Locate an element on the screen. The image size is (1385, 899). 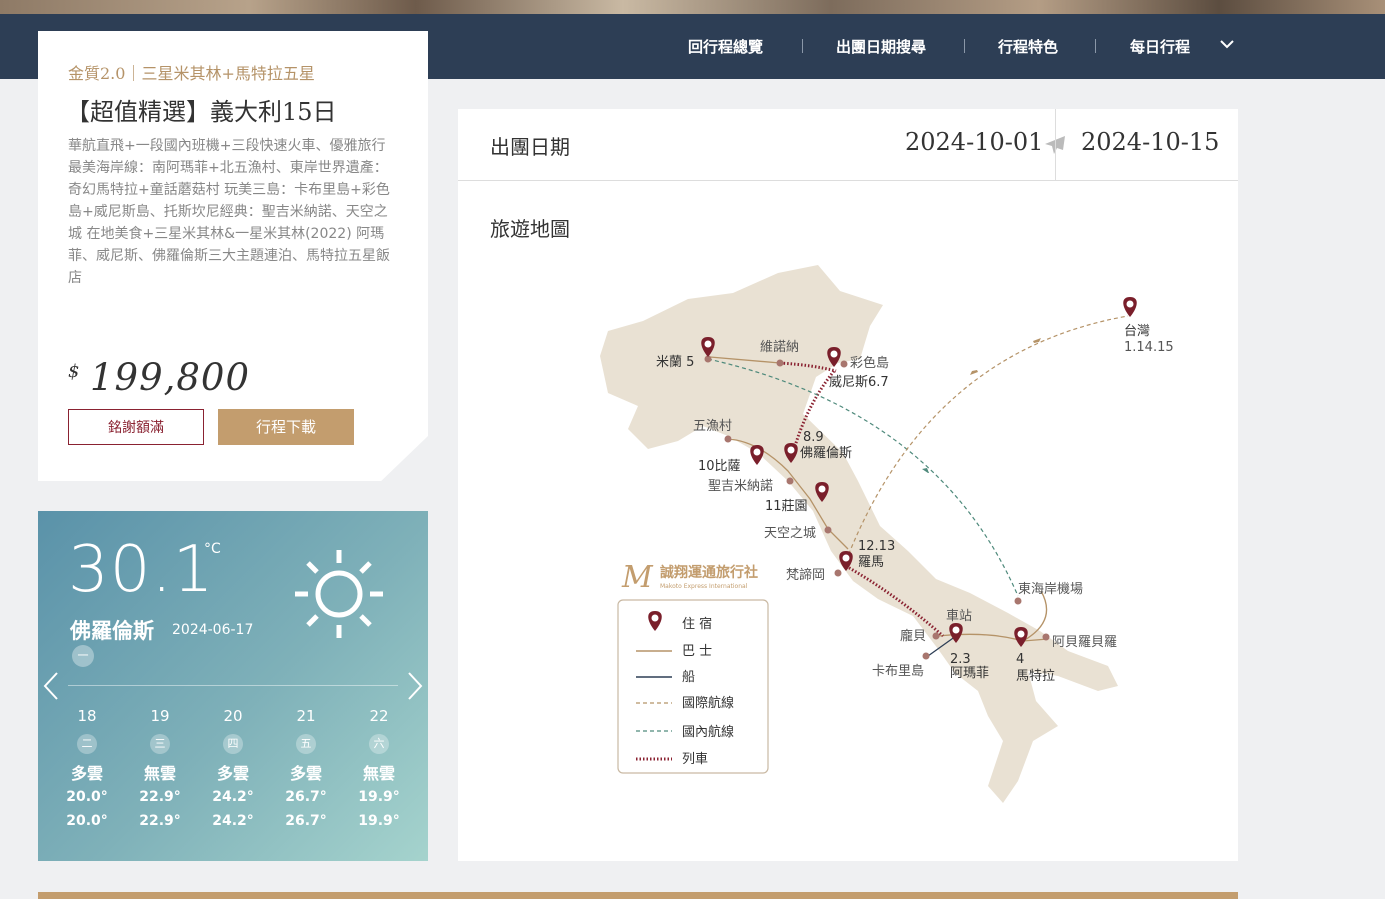
company-logo: M 誠翔運通旅行社 Makoto Express International is located at coordinates (689, 577).